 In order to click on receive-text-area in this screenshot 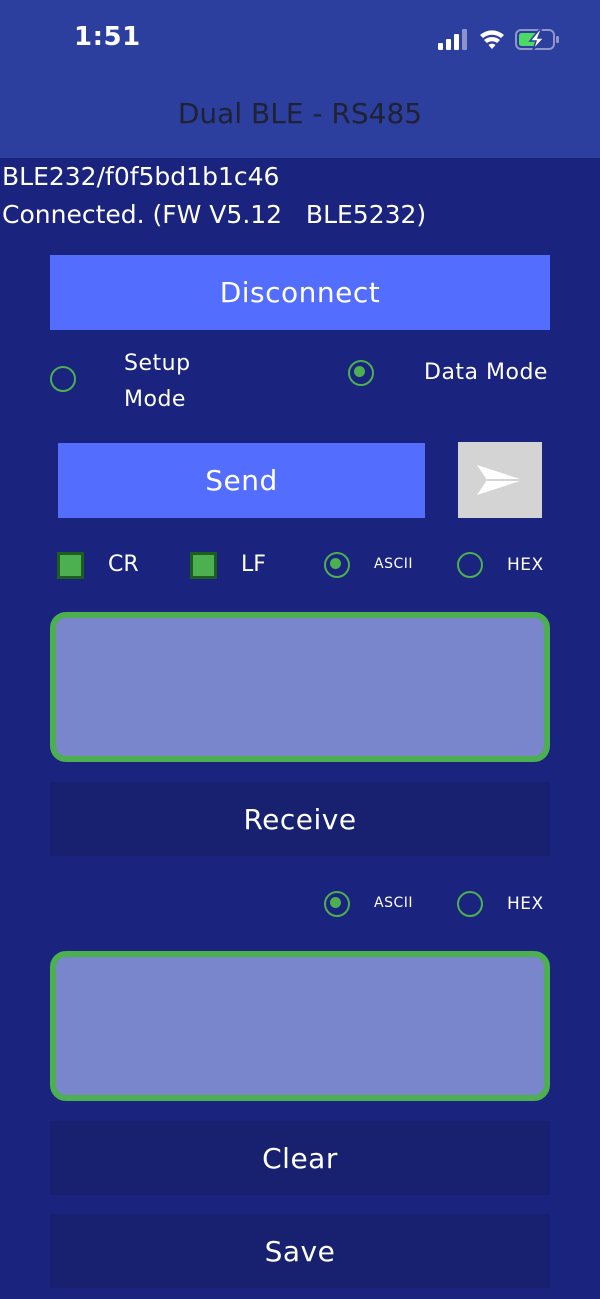, I will do `click(300, 1026)`.